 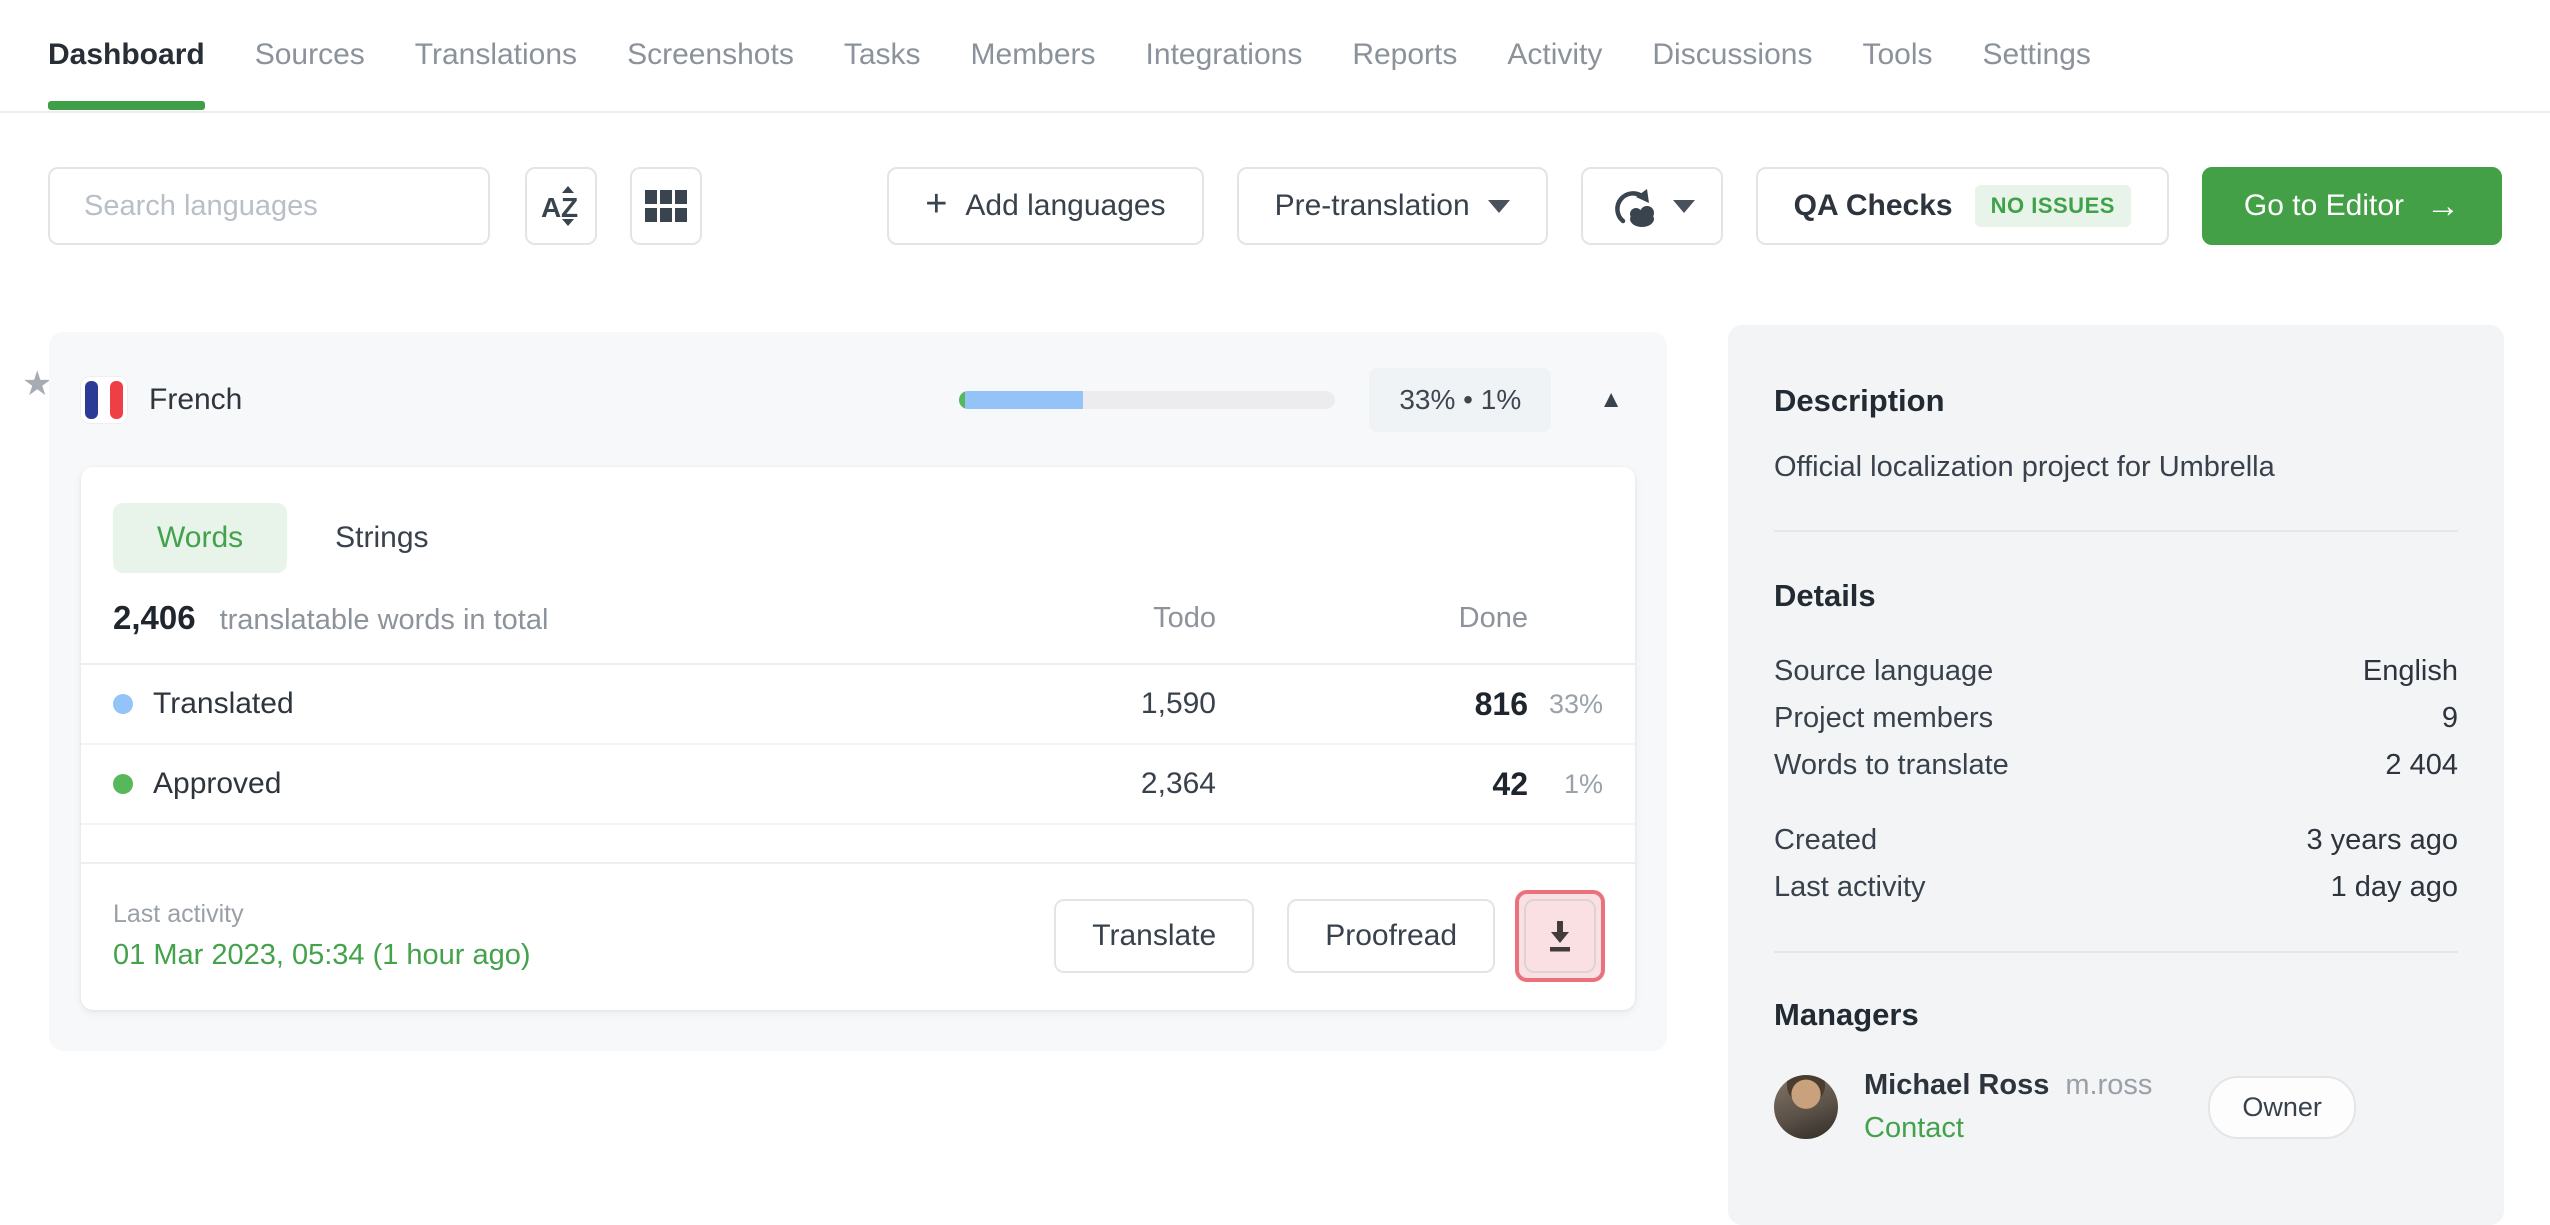 I want to click on stat-row-approved: Approved 2,364 42 1%, so click(x=858, y=785).